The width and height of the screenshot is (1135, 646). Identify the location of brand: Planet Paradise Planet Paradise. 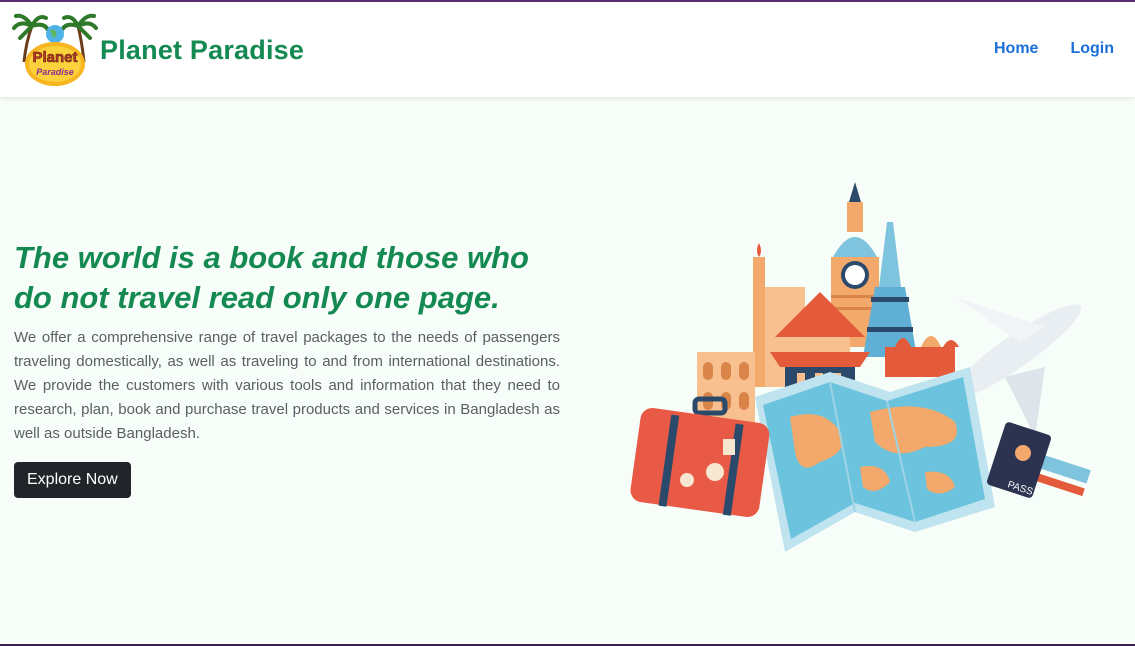
(158, 50).